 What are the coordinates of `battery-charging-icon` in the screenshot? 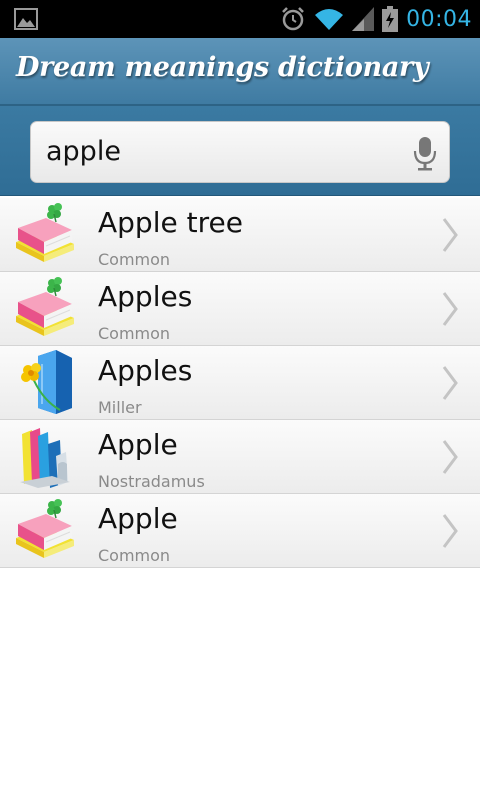 It's located at (390, 19).